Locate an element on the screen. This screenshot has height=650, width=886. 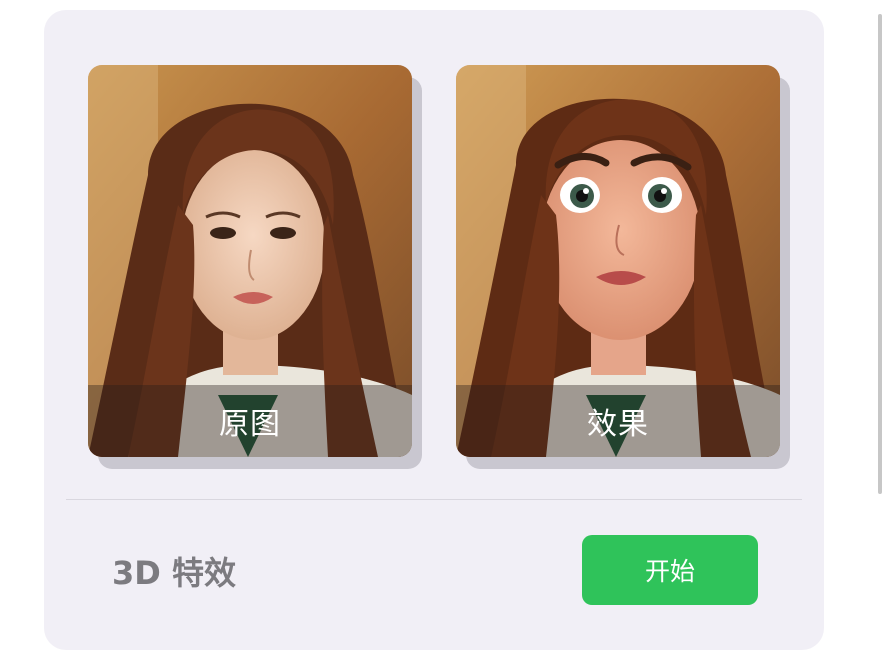
divider is located at coordinates (434, 499).